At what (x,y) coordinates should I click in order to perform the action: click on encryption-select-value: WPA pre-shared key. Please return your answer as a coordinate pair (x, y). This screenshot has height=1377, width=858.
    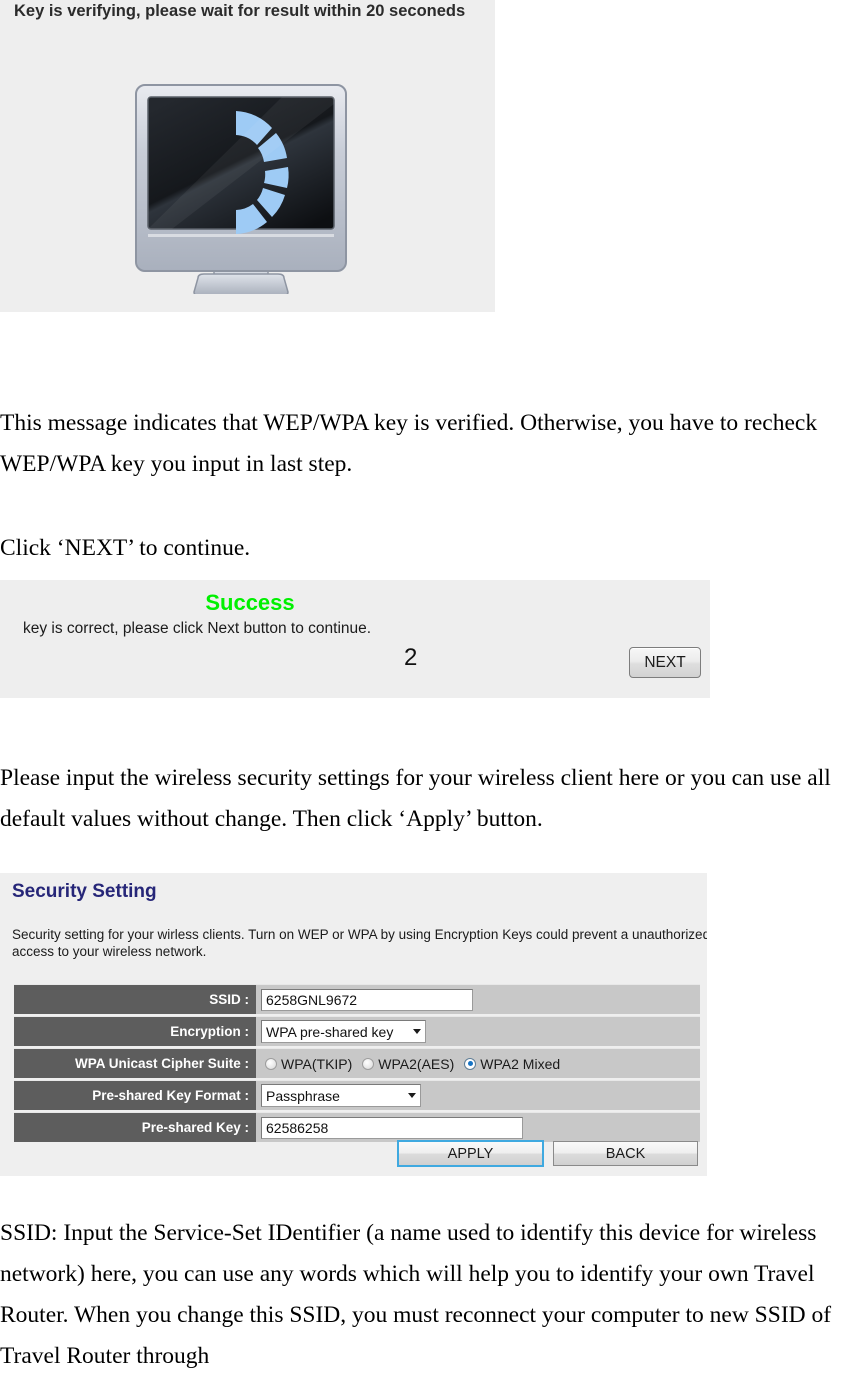
    Looking at the image, I should click on (330, 1031).